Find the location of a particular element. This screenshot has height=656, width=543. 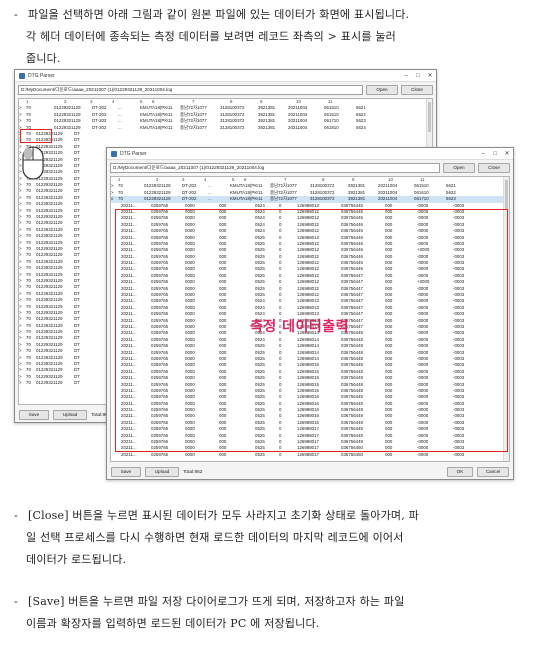

bottom-bar: Save Upload Total:862 OK Cancel is located at coordinates (310, 472).